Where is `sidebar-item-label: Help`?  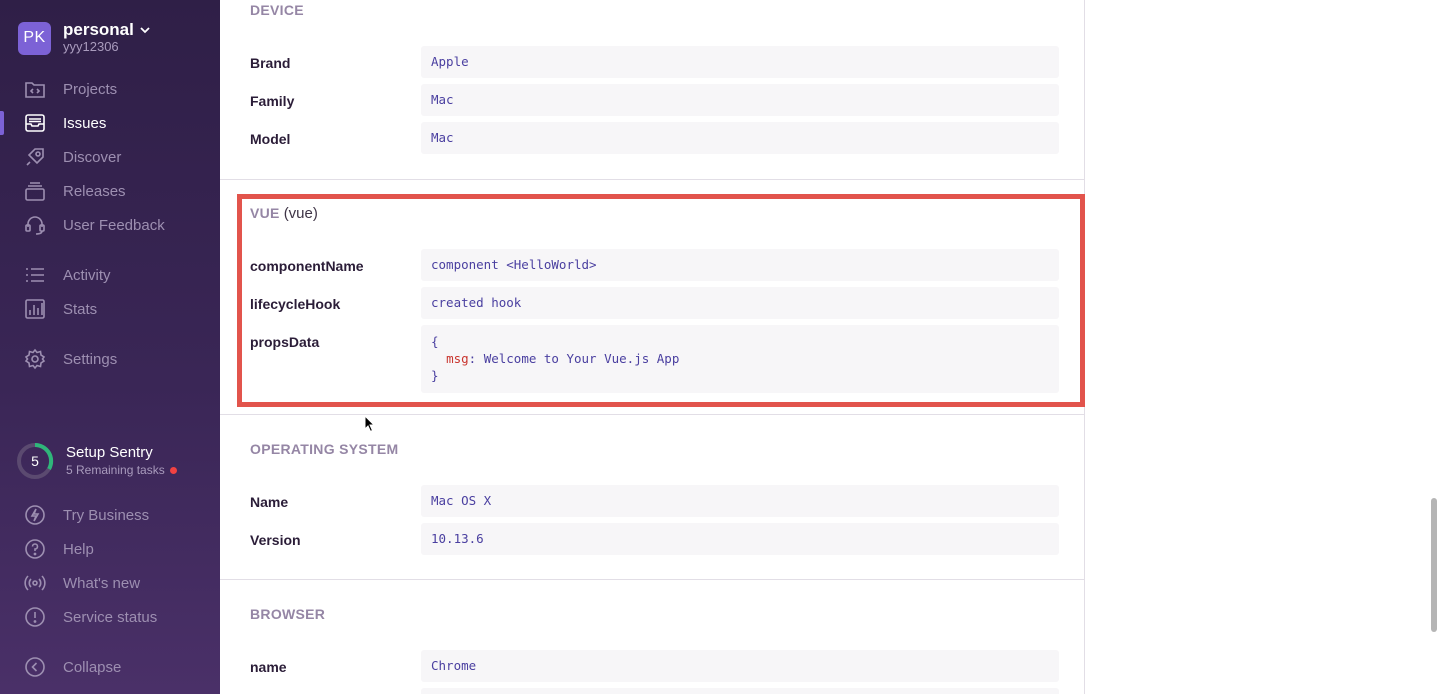 sidebar-item-label: Help is located at coordinates (78, 549).